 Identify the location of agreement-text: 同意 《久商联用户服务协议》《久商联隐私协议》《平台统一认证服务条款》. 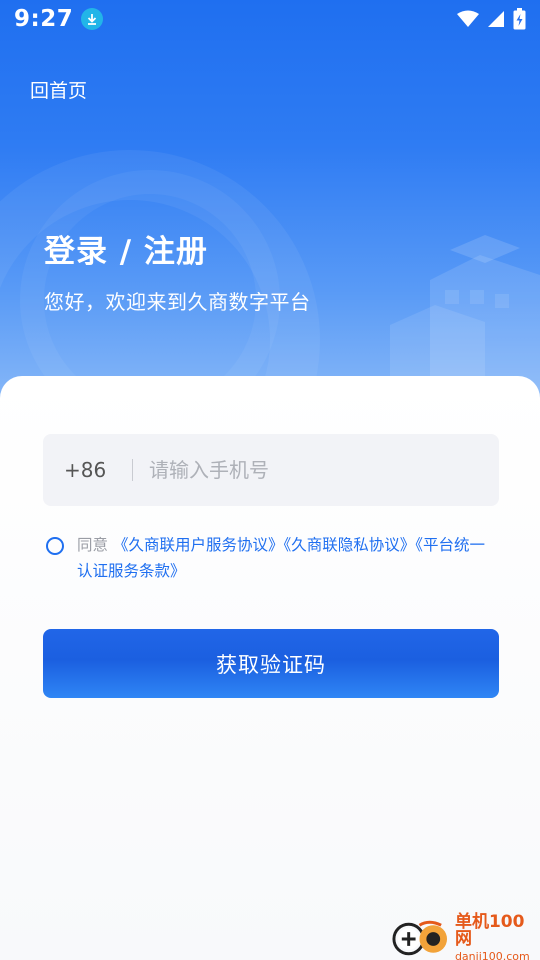
(287, 558).